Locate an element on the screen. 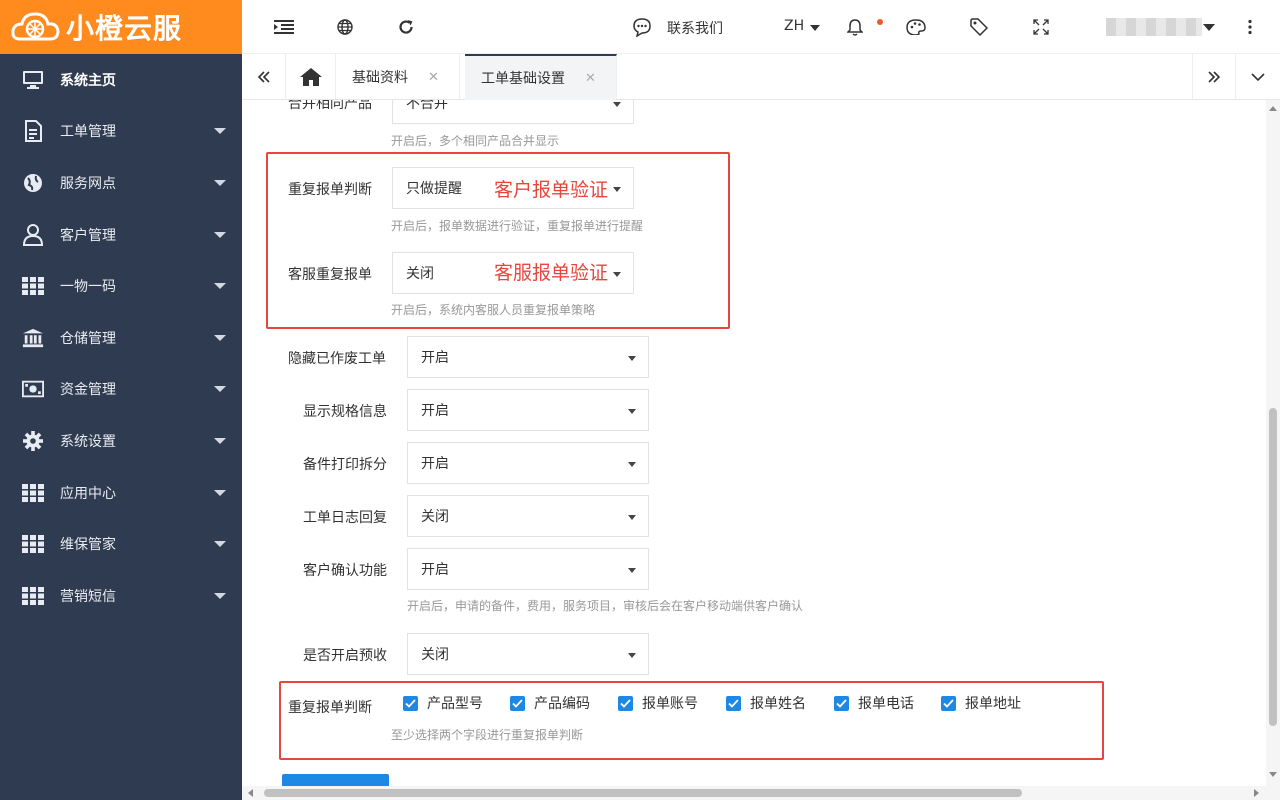  palette-icon is located at coordinates (916, 27).